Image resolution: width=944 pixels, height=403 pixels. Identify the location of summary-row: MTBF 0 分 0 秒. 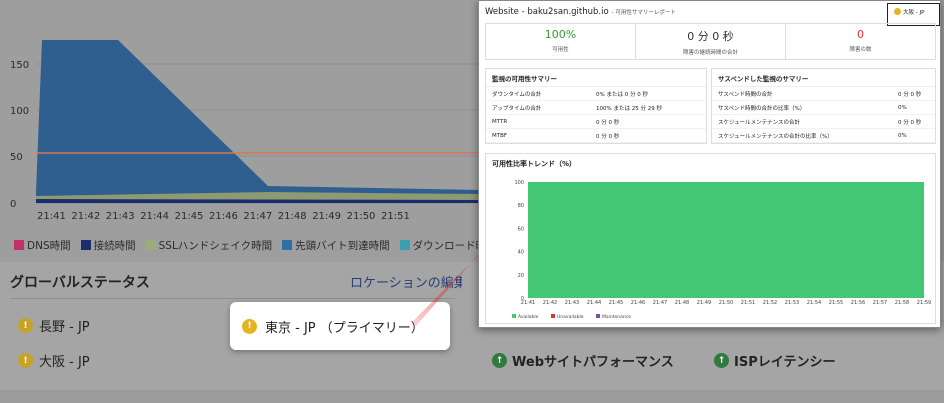
(596, 136).